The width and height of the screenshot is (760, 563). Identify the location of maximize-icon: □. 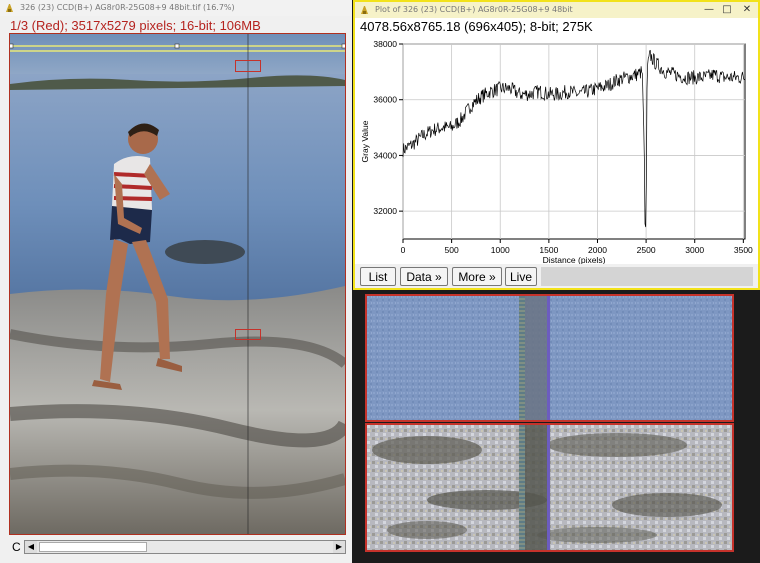
(727, 10).